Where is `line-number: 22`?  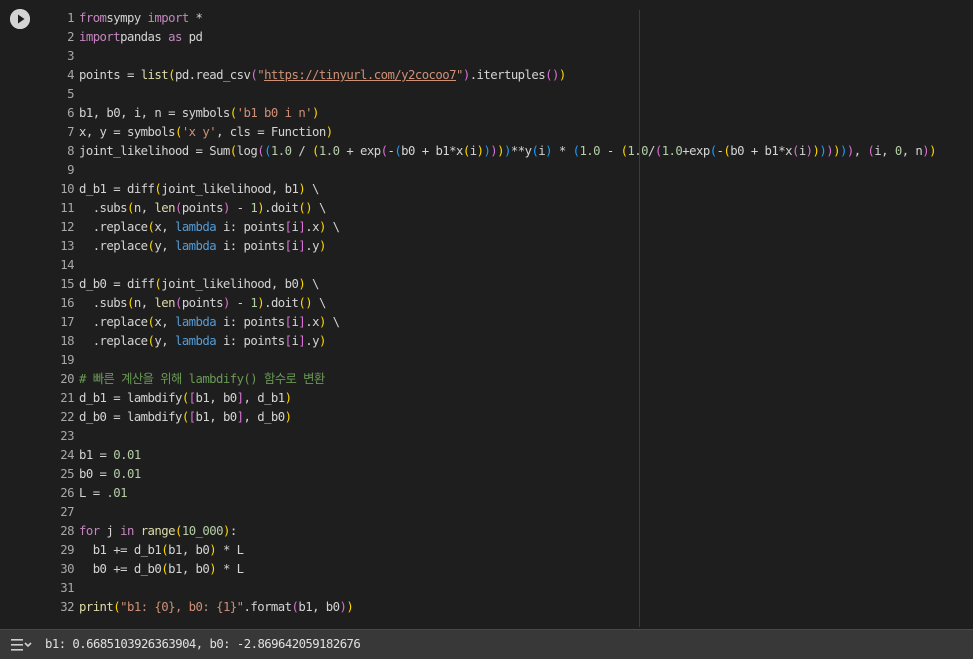 line-number: 22 is located at coordinates (67, 417).